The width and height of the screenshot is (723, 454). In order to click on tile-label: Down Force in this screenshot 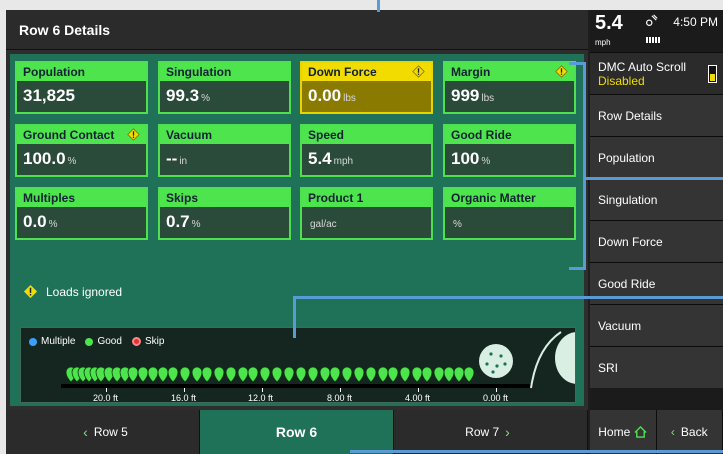, I will do `click(366, 72)`.